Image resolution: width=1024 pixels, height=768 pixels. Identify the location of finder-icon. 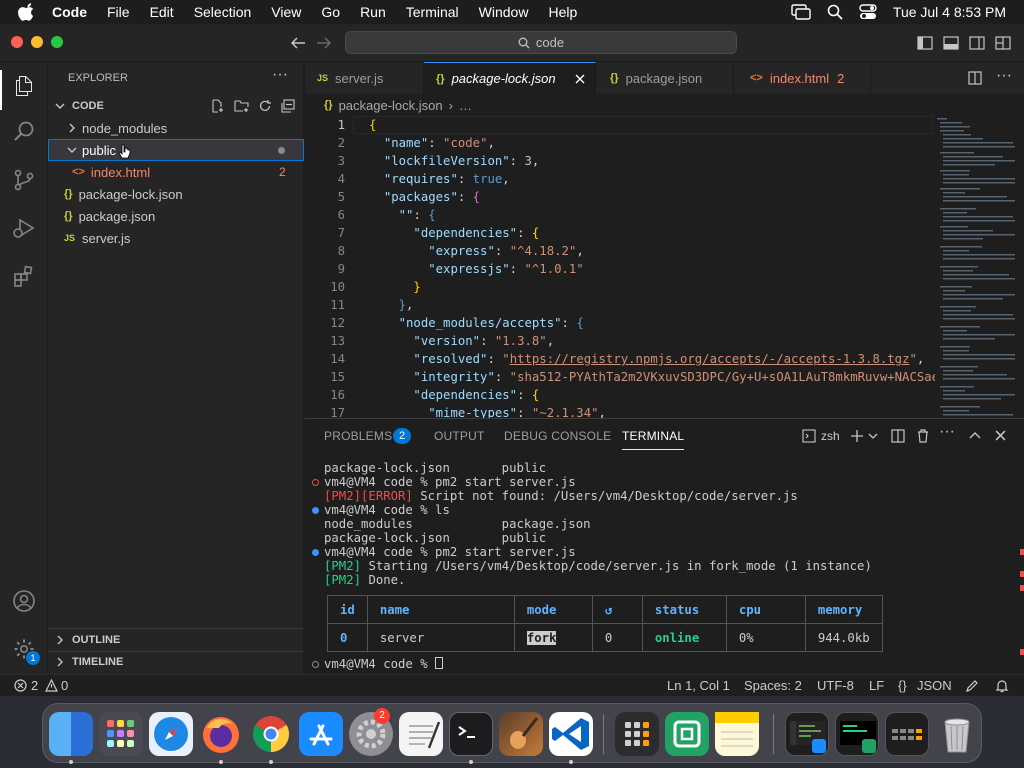
(71, 734).